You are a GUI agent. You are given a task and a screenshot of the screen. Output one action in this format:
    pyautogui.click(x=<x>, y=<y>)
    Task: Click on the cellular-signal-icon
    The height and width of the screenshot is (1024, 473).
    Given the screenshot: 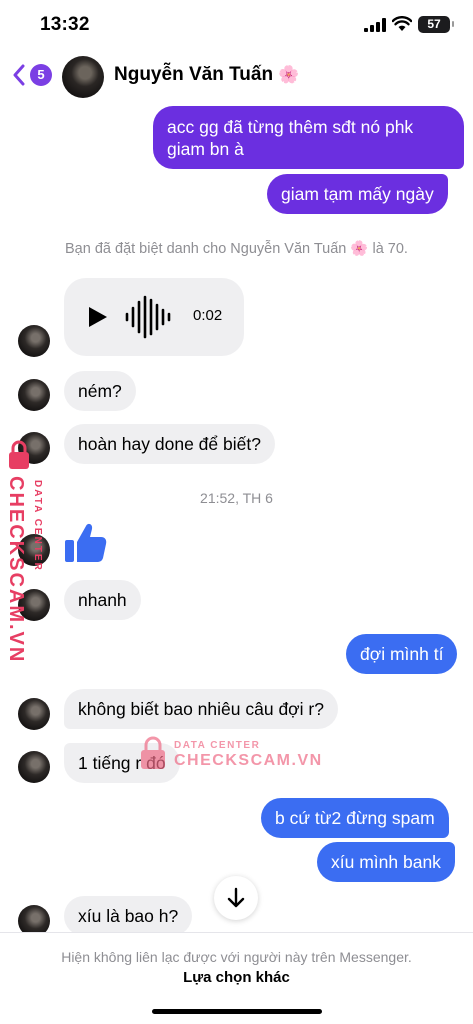 What is the action you would take?
    pyautogui.click(x=375, y=25)
    